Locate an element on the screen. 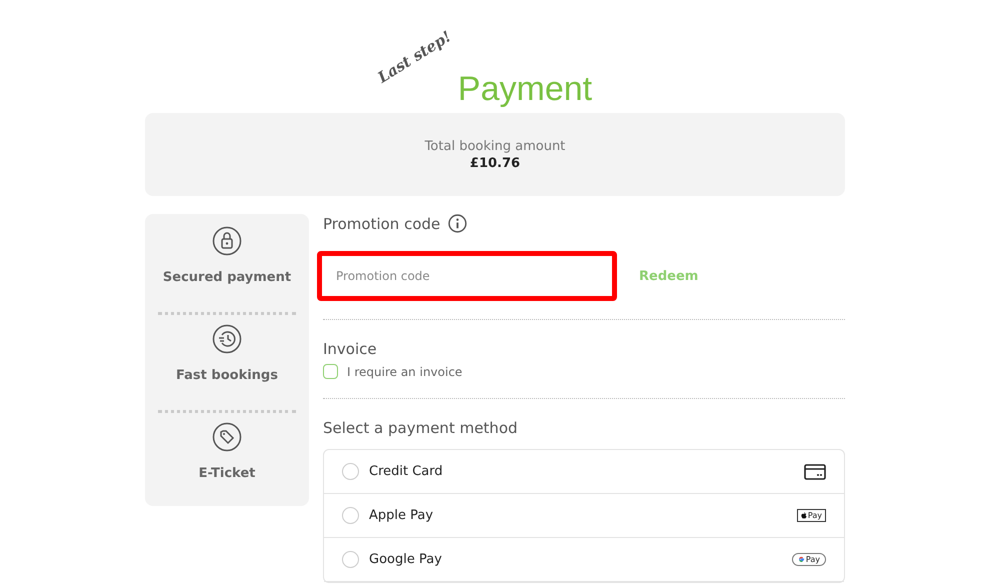 This screenshot has width=990, height=587. total-amount: £10.76 is located at coordinates (495, 163).